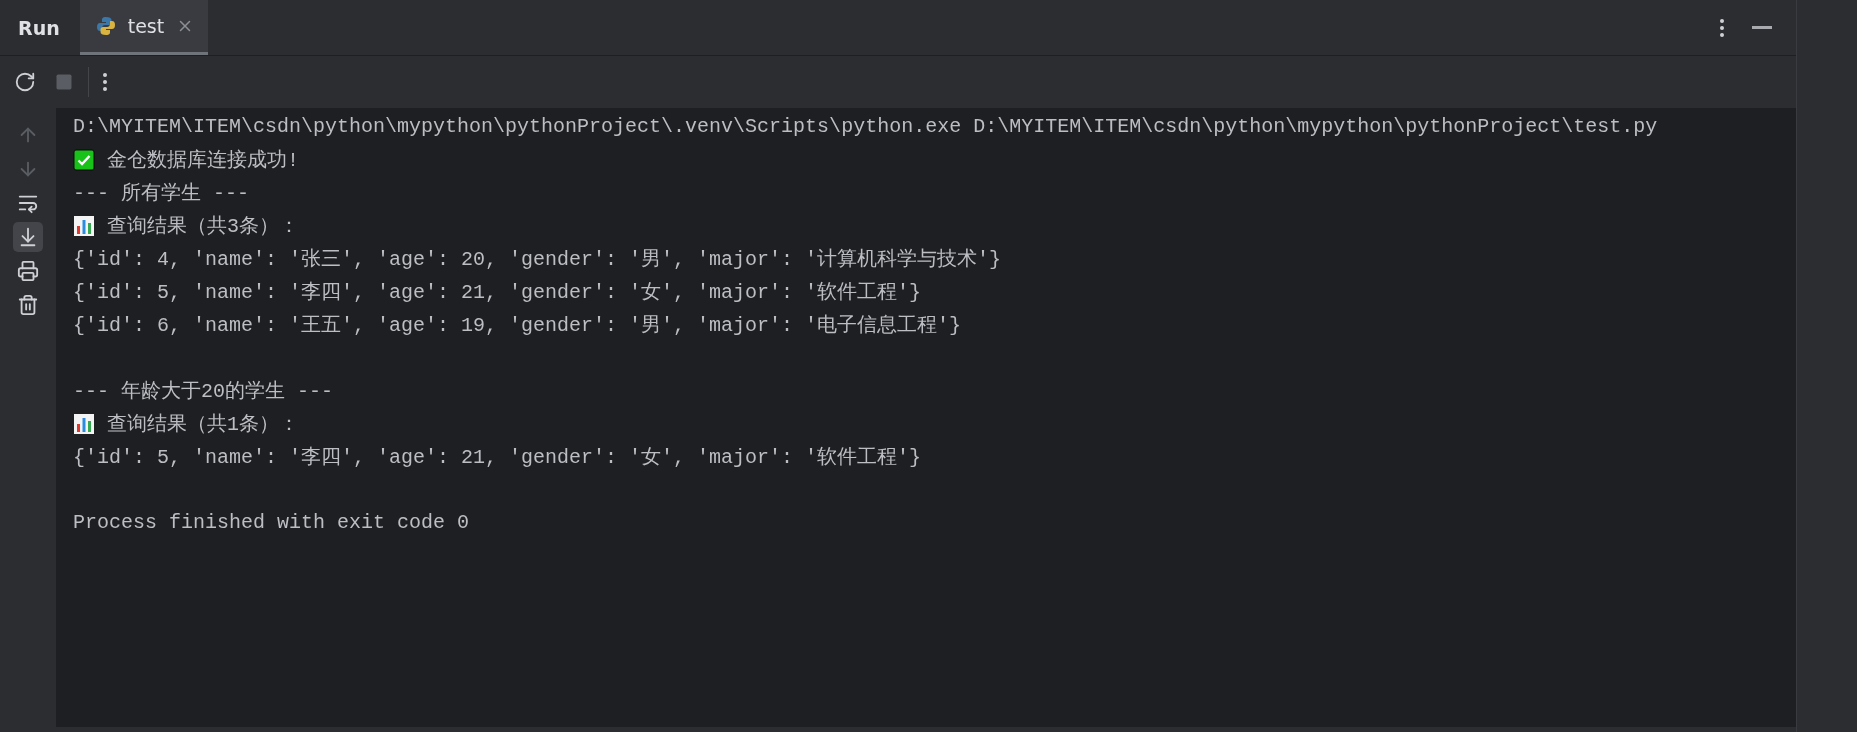  What do you see at coordinates (28, 237) in the screenshot?
I see `scroll-to-end-button` at bounding box center [28, 237].